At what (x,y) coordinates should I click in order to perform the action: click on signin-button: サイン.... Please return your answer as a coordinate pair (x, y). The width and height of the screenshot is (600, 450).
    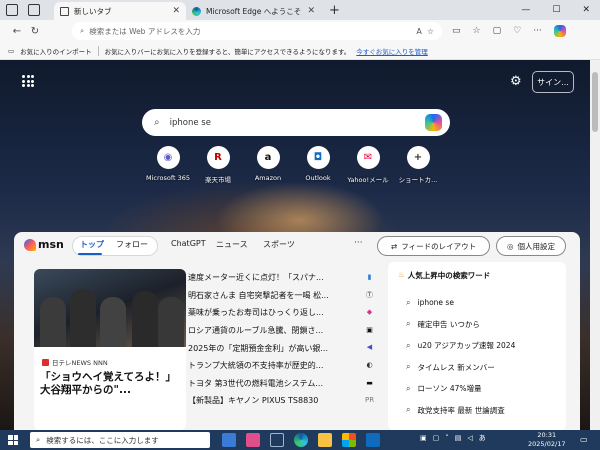
    Looking at the image, I should click on (553, 82).